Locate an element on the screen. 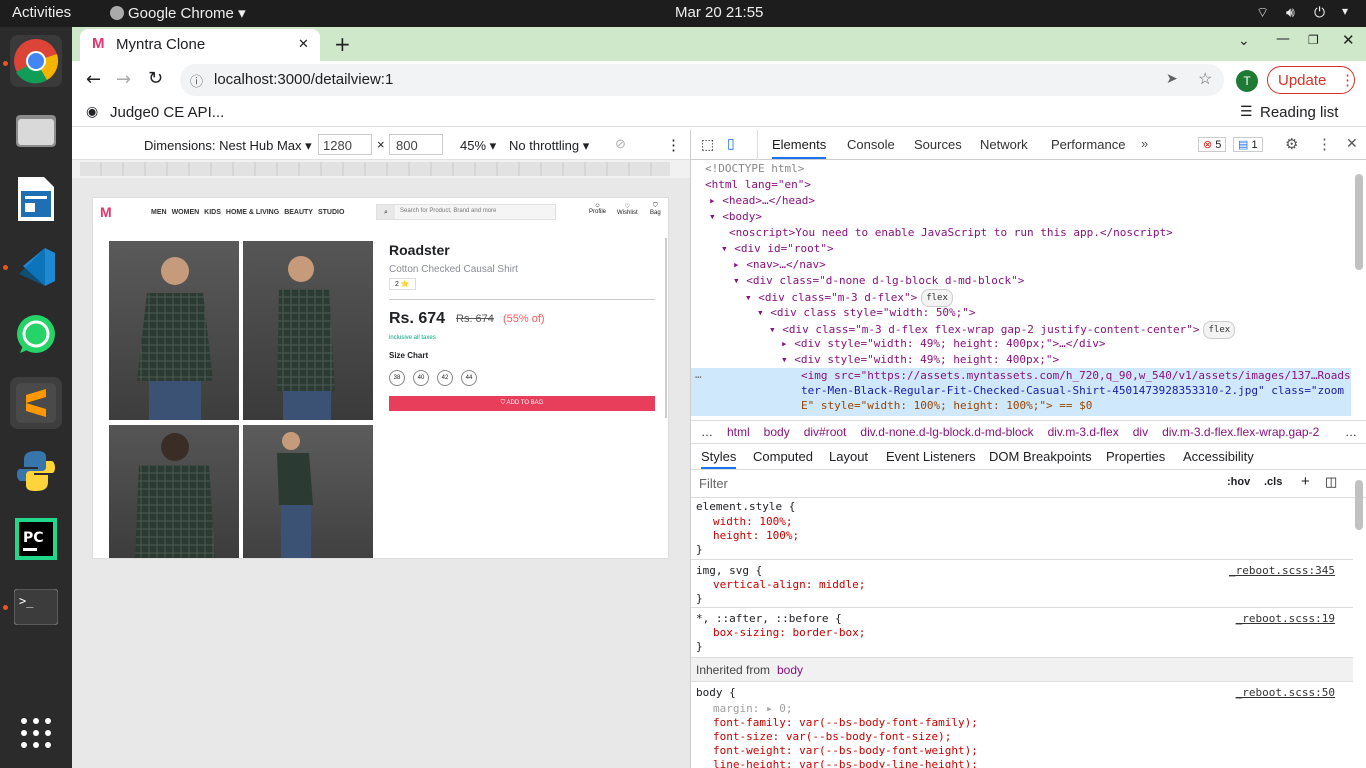 The height and width of the screenshot is (768, 1366). scrollbar is located at coordinates (666, 328).